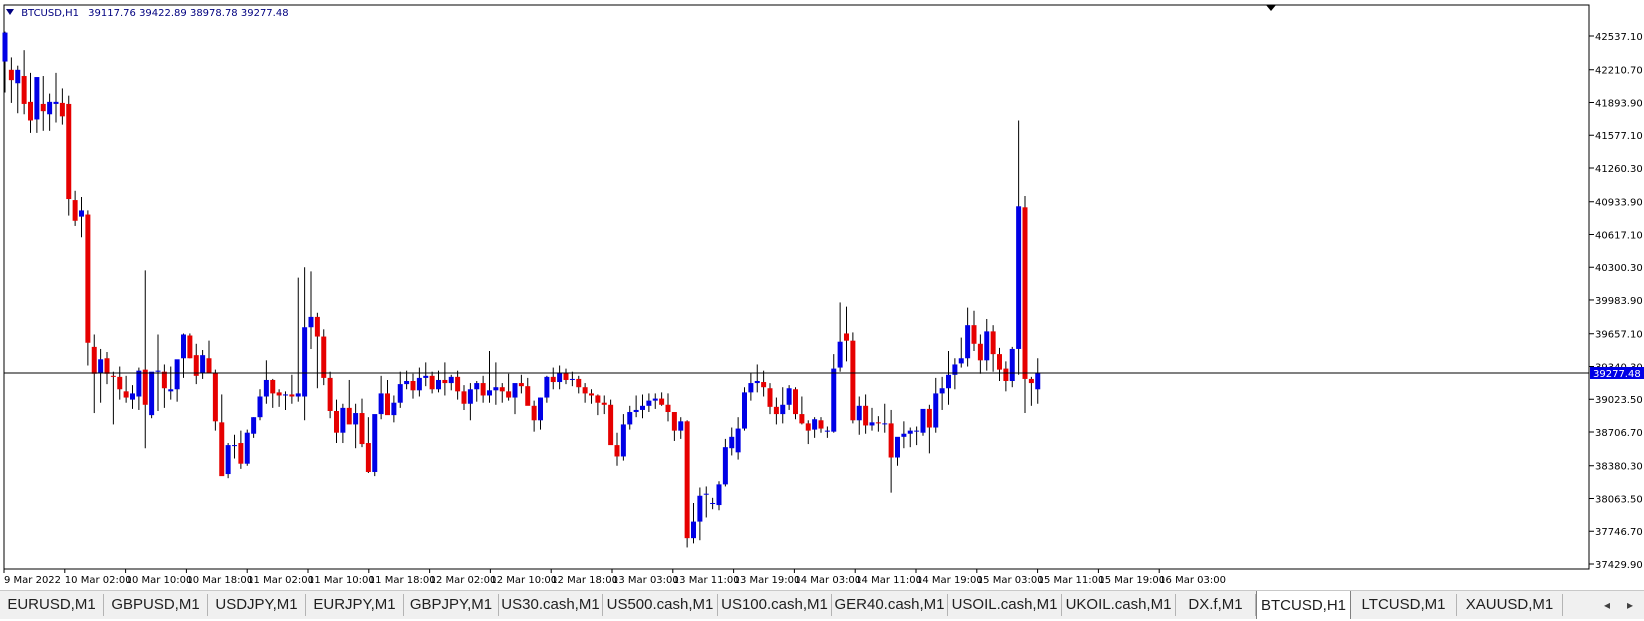 The image size is (1644, 621). I want to click on symbol-menu-triangle-icon, so click(10, 12).